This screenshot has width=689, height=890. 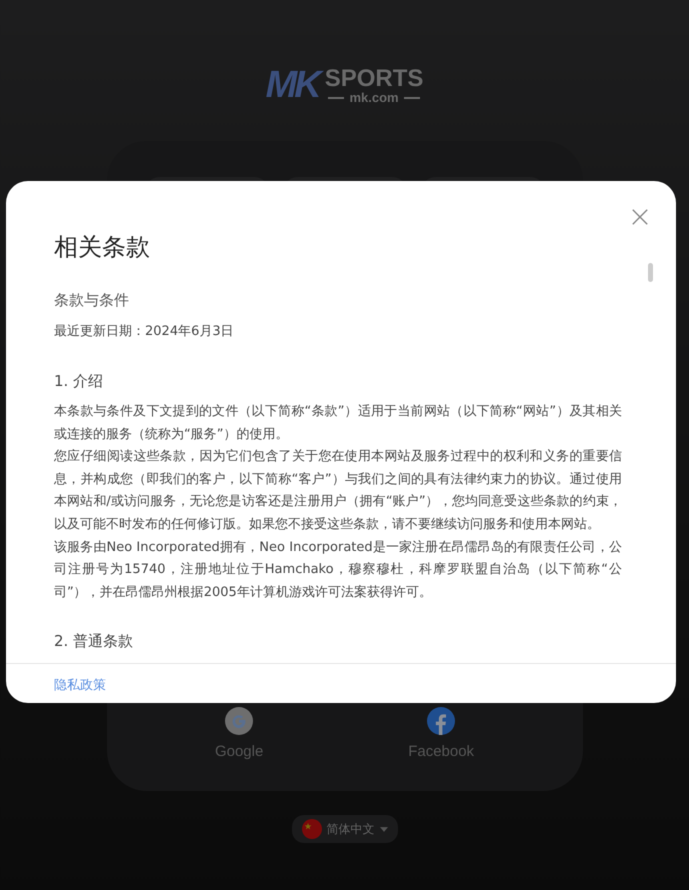 What do you see at coordinates (102, 247) in the screenshot?
I see `dialog-title: 相关条款` at bounding box center [102, 247].